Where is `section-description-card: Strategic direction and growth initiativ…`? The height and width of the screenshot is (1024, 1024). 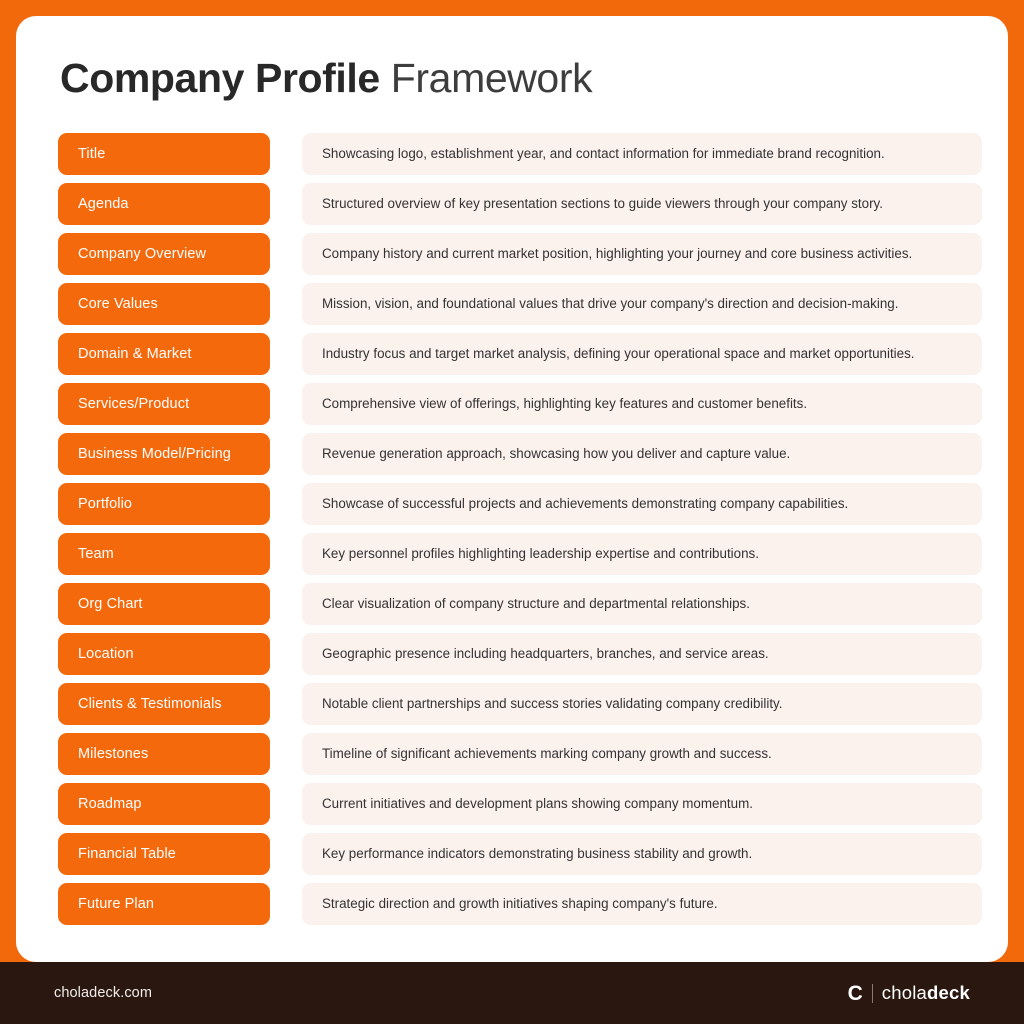
section-description-card: Strategic direction and growth initiativ… is located at coordinates (642, 904).